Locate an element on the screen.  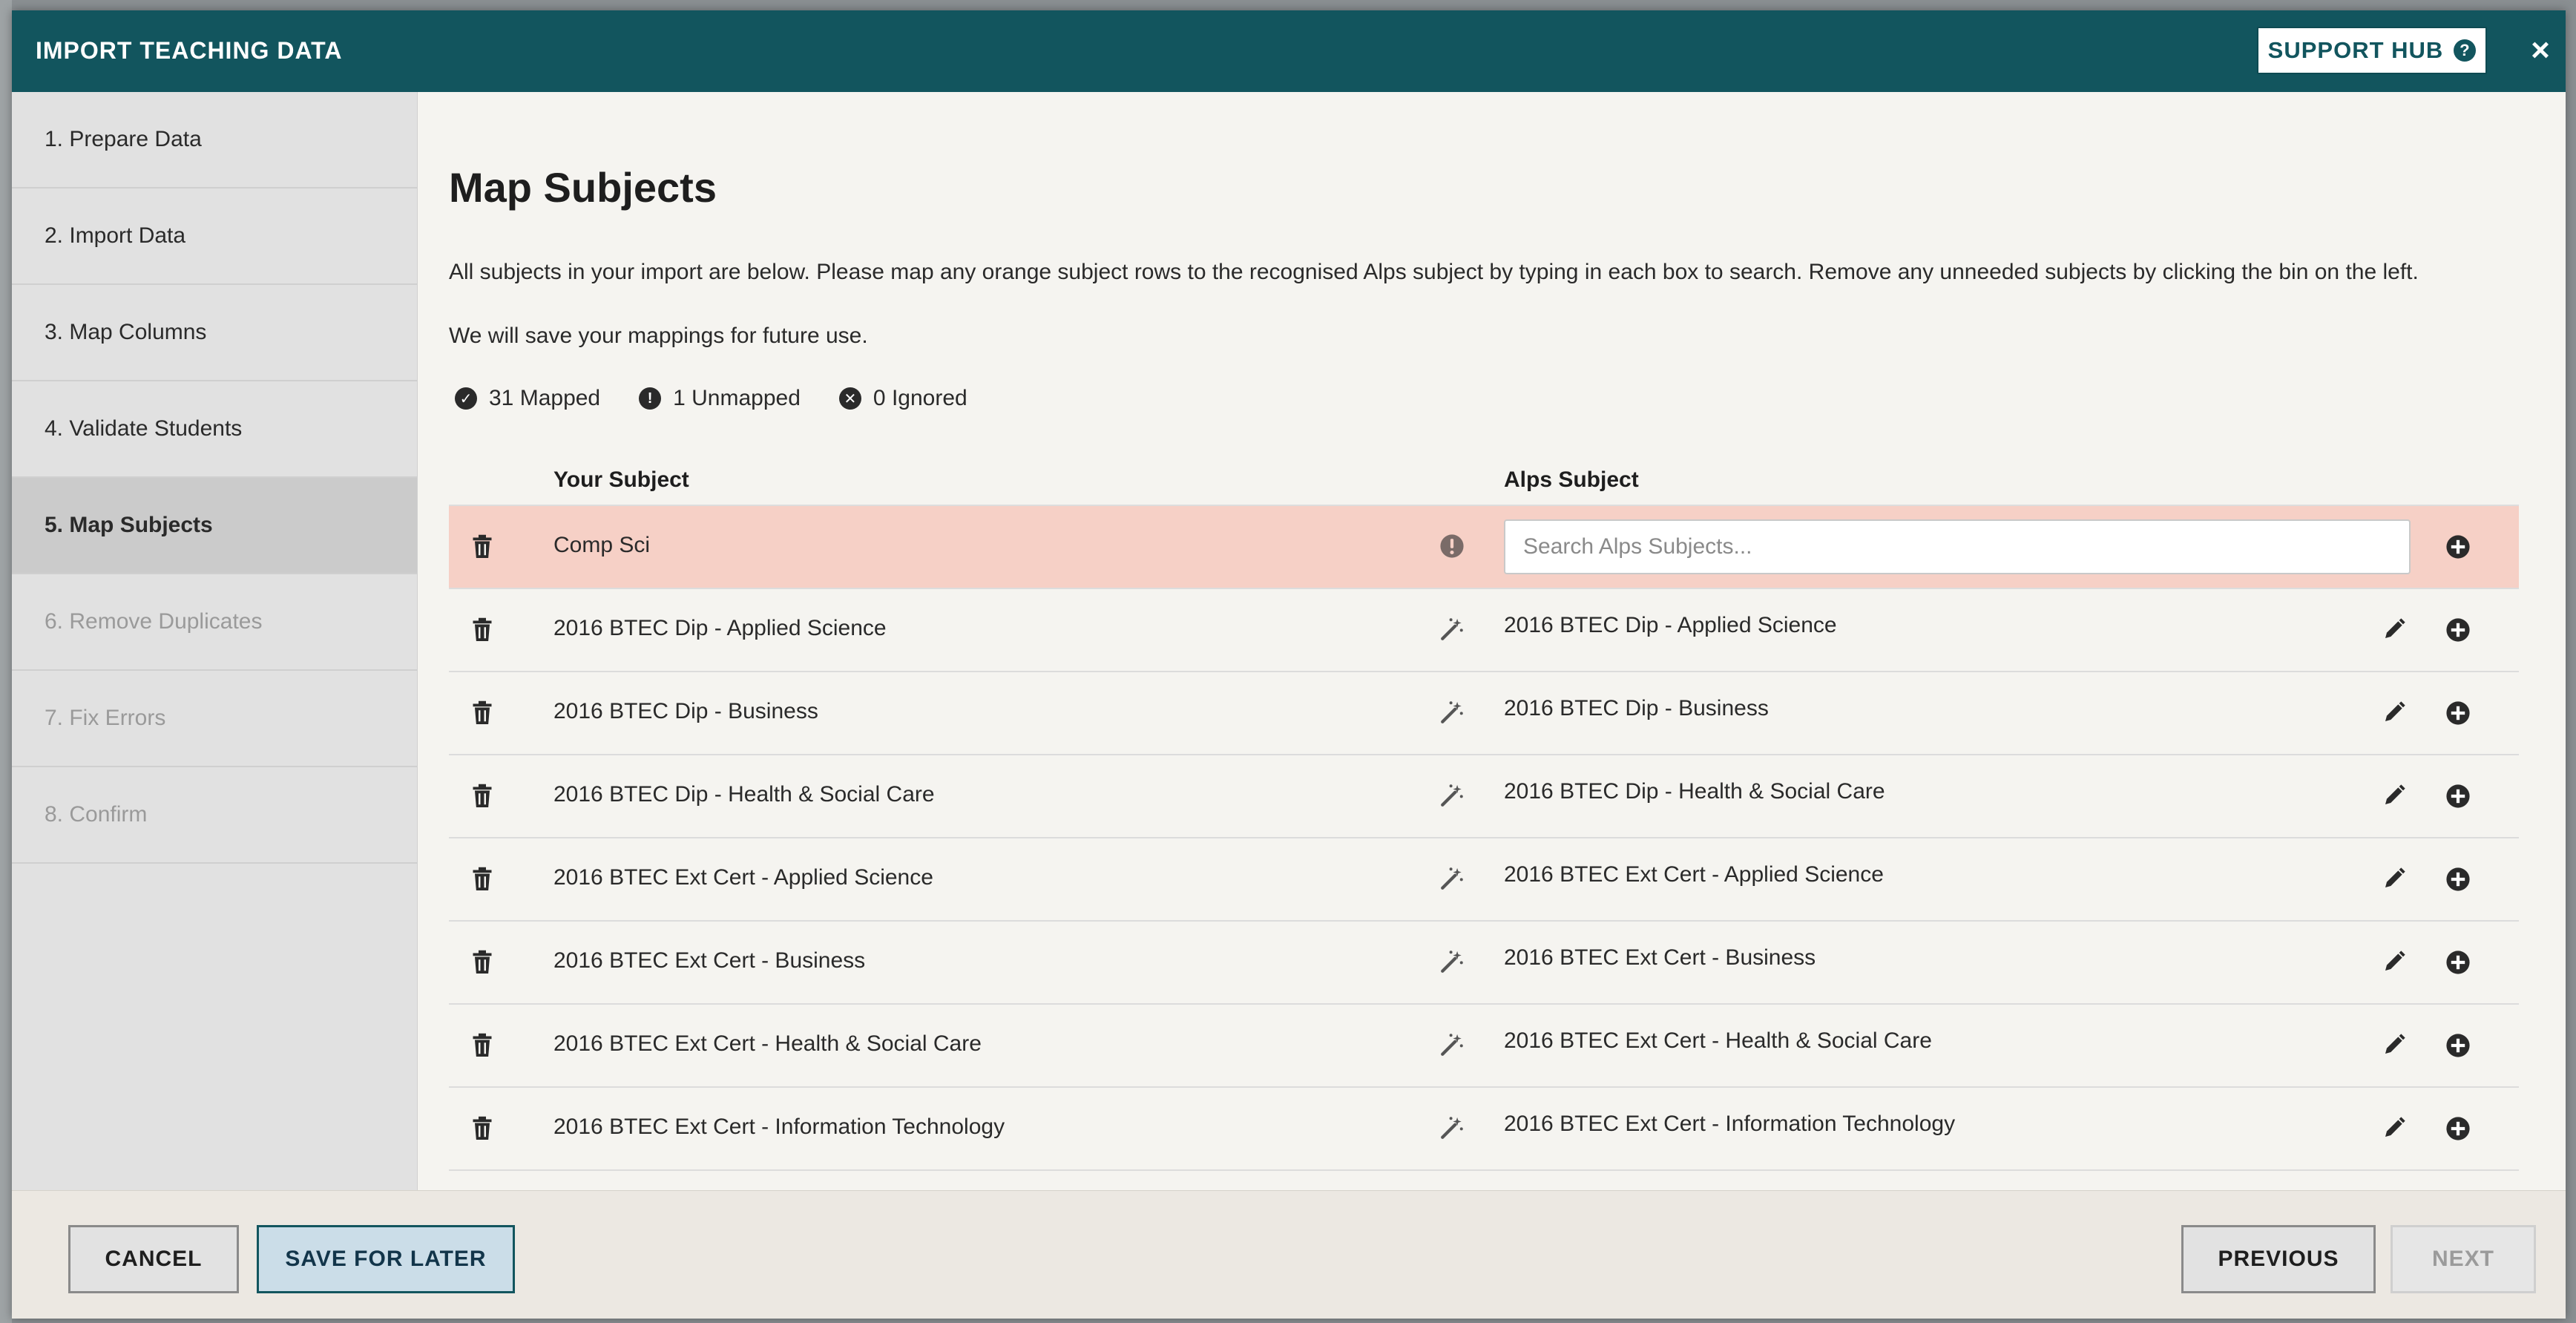
modal-footer: CANCEL SAVE FOR LATER PREVIOUS NEXT is located at coordinates (1289, 1254).